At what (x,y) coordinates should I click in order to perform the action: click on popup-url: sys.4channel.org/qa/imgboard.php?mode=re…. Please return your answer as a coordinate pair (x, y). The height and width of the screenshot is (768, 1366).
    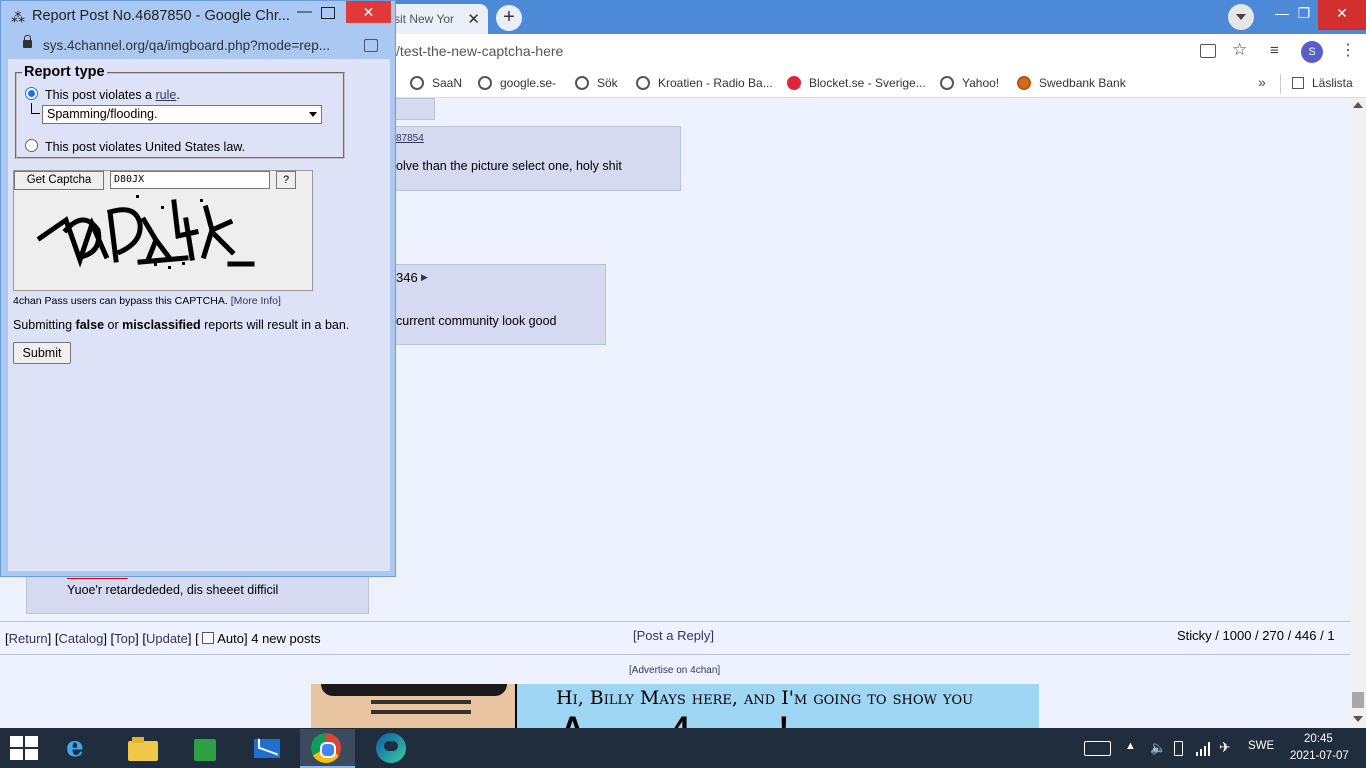
    Looking at the image, I should click on (187, 45).